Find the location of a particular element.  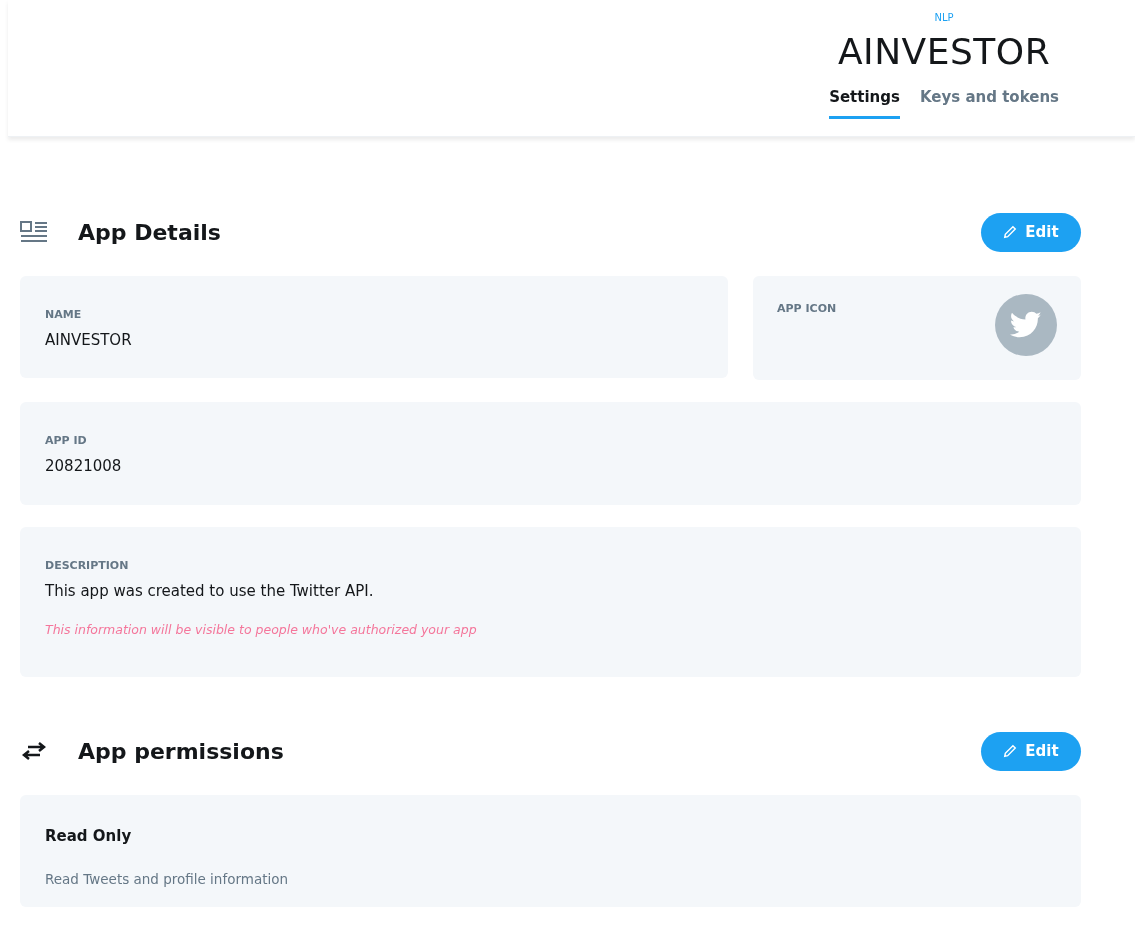

field-value: 20821008 is located at coordinates (84, 466).